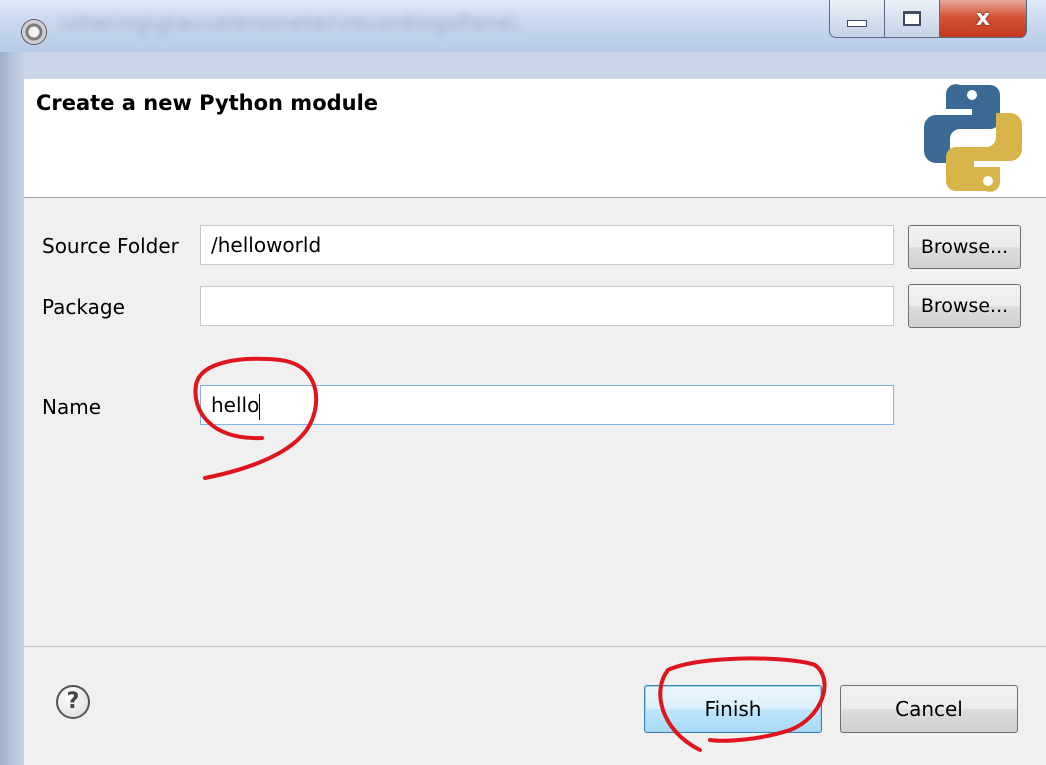 Image resolution: width=1046 pixels, height=765 pixels. I want to click on text-caret, so click(260, 406).